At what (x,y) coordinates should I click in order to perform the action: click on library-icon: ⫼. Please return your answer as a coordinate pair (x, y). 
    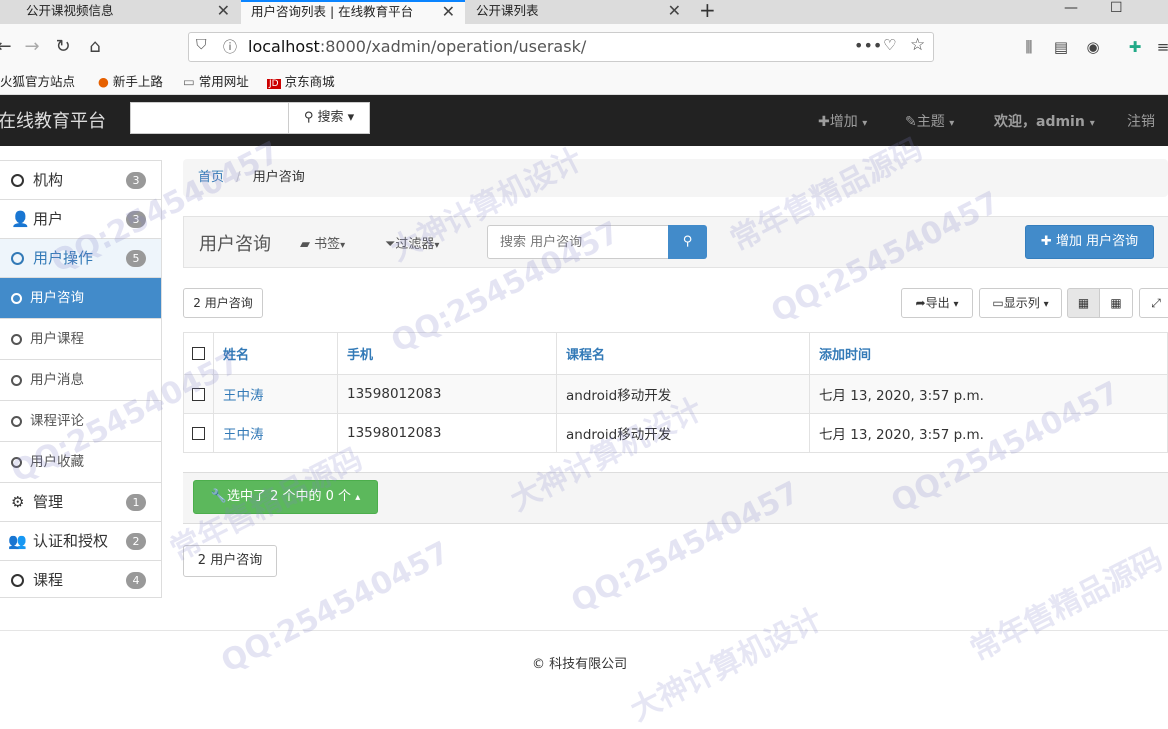
    Looking at the image, I should click on (1029, 47).